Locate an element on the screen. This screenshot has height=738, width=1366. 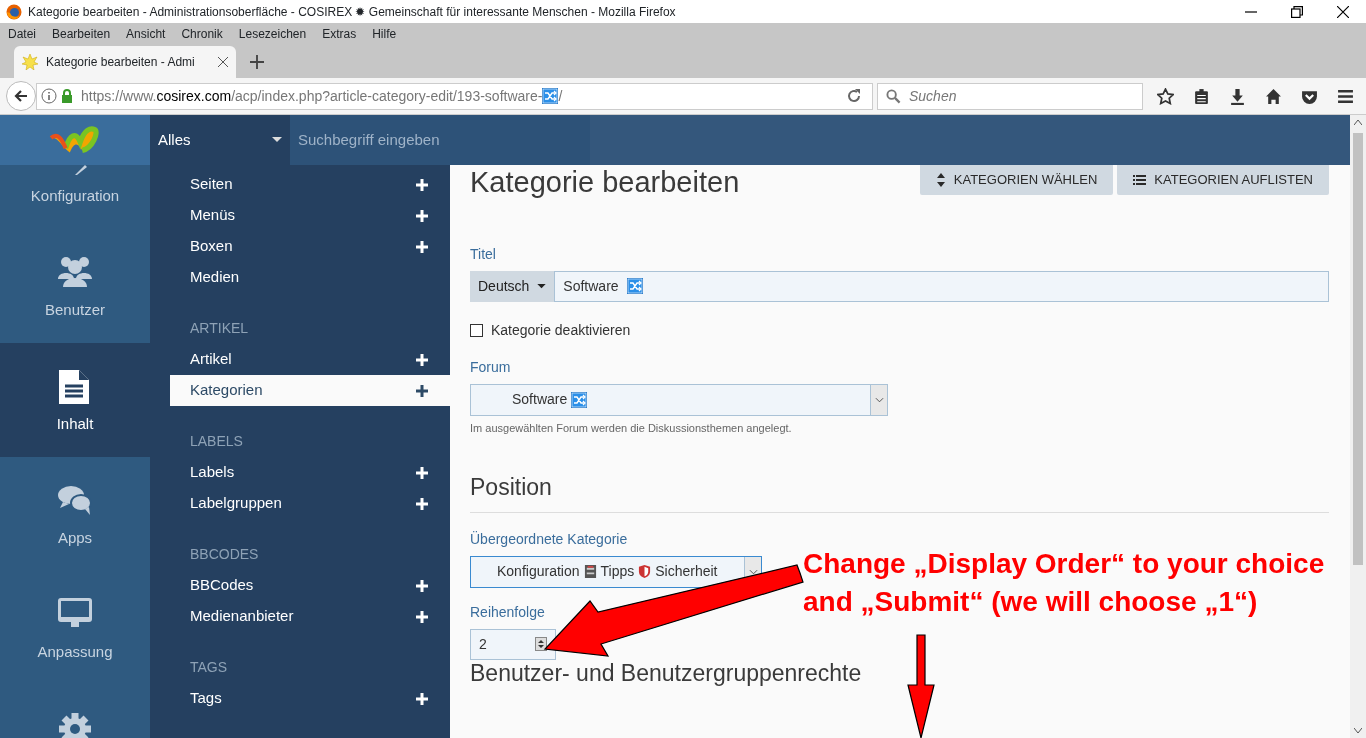
page-title: Kategorie bearbeiten is located at coordinates (605, 182).